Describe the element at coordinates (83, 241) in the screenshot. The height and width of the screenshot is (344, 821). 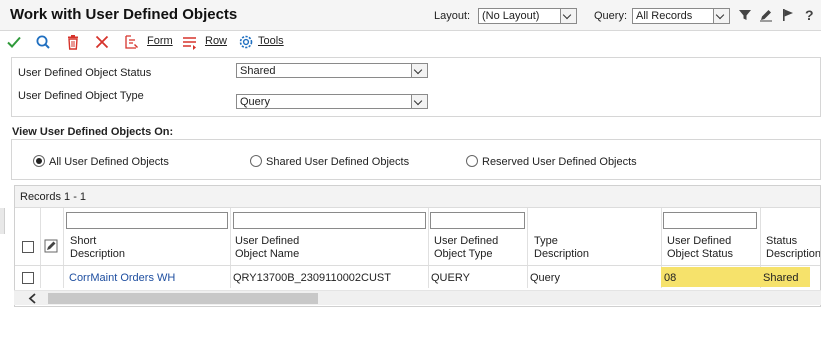
I see `header-line: Short` at that location.